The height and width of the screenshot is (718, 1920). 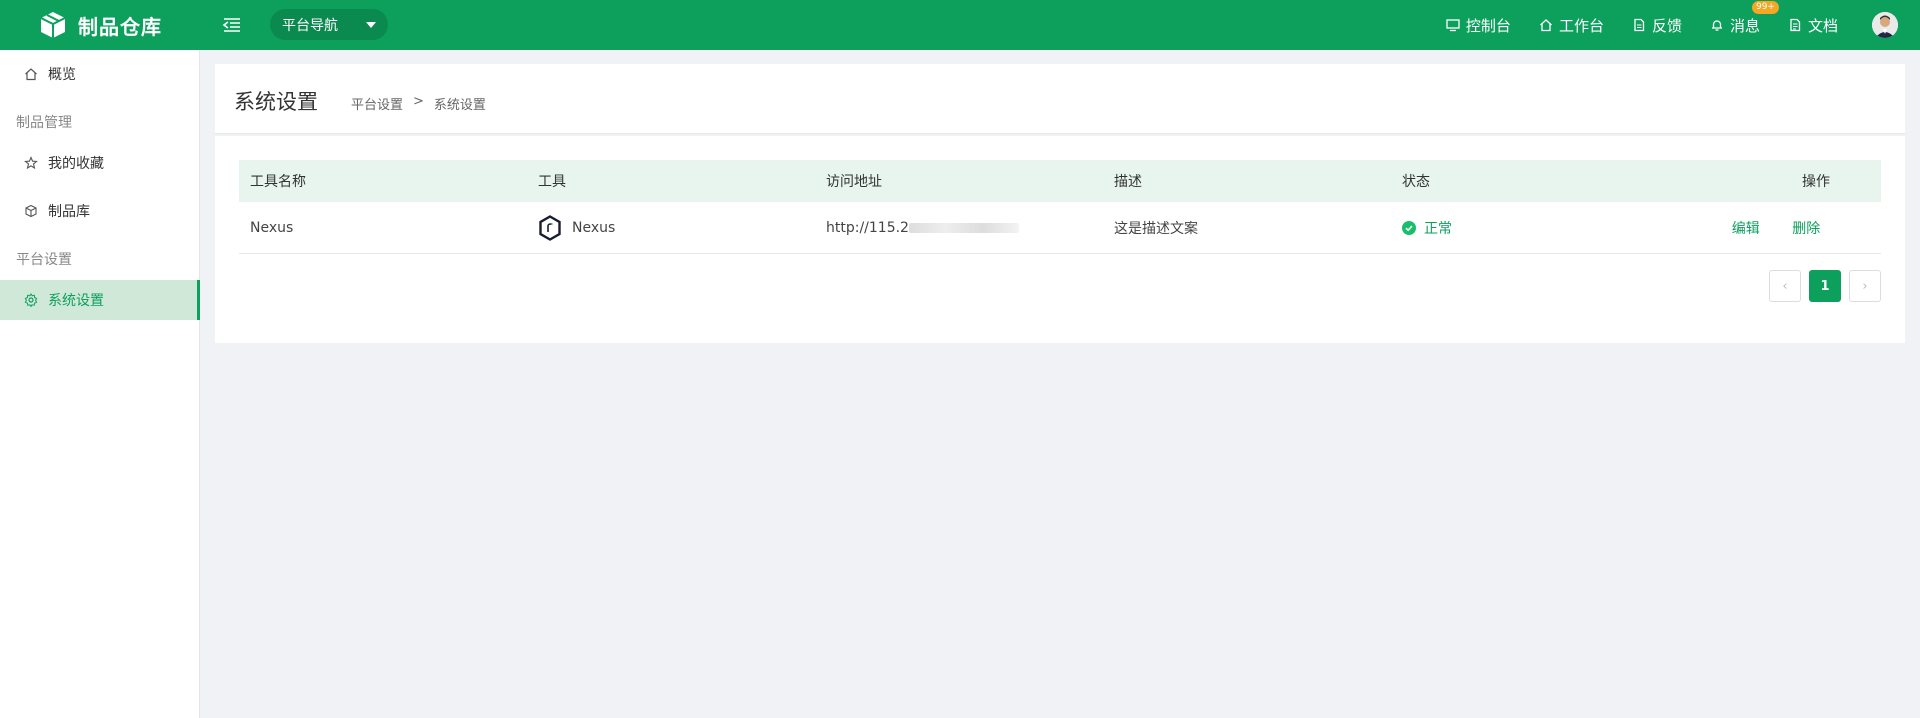 I want to click on messages-label: 消息, so click(x=1744, y=25).